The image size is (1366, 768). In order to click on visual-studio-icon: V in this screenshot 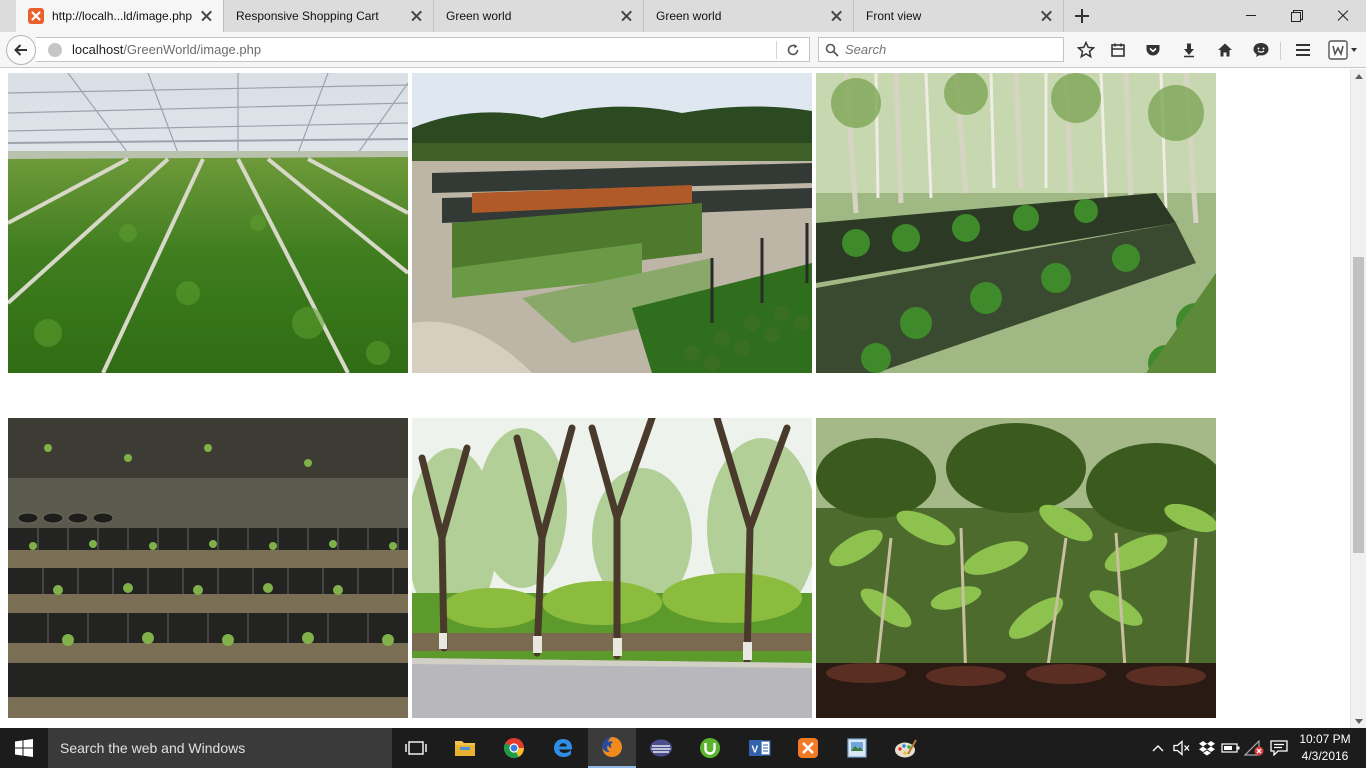, I will do `click(759, 748)`.